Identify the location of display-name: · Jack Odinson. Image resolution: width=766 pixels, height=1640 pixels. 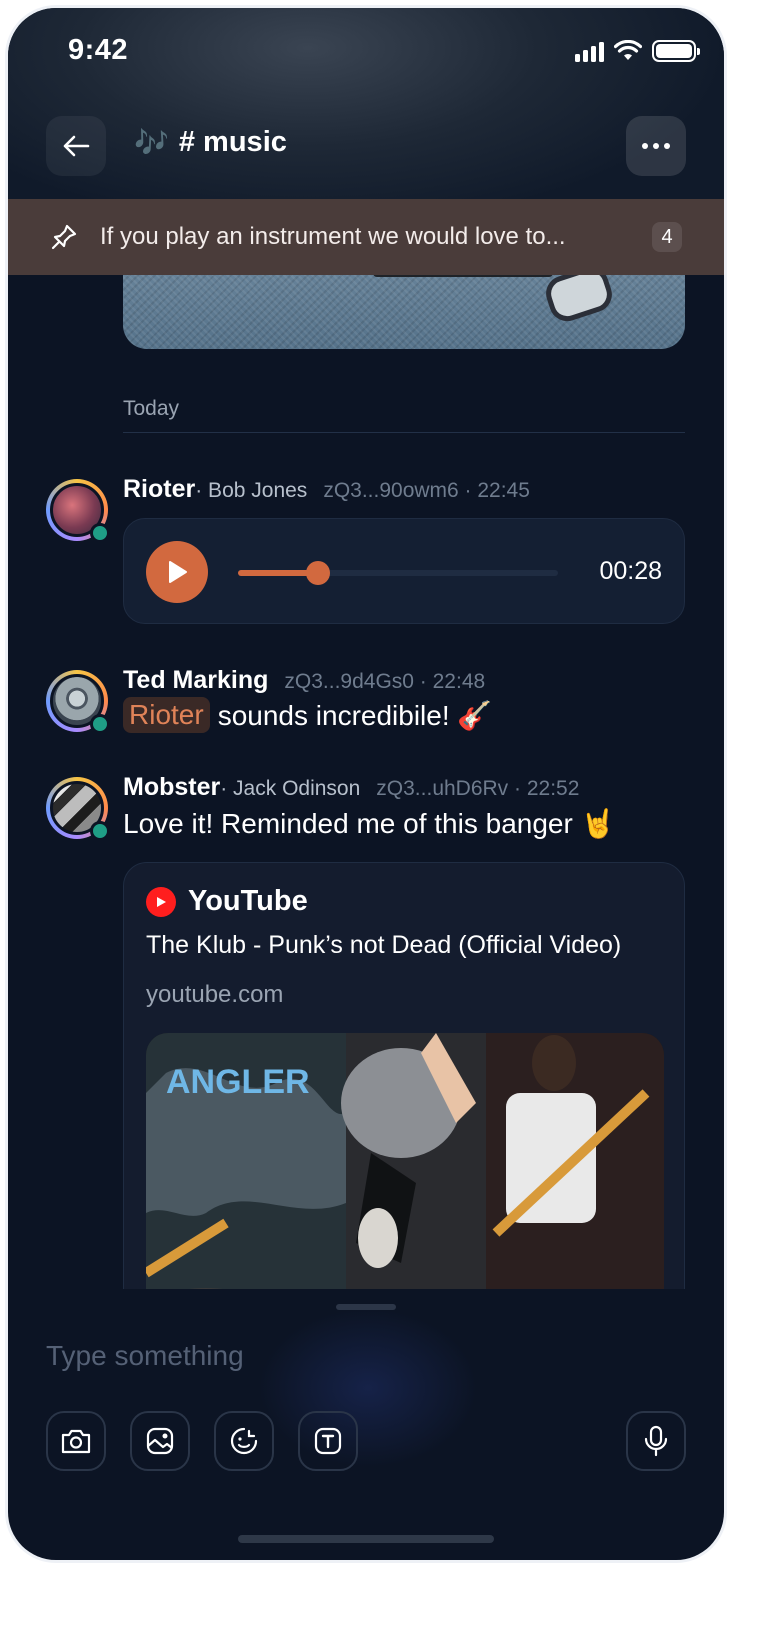
(290, 788).